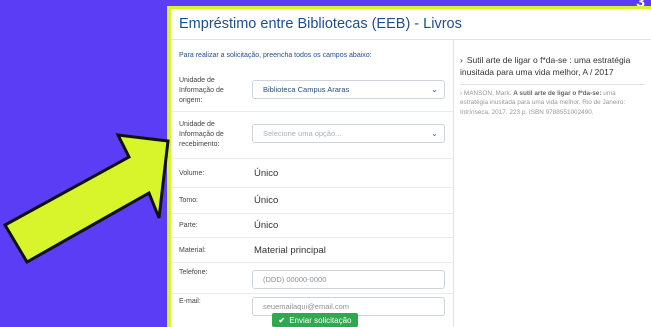 Image resolution: width=651 pixels, height=327 pixels. I want to click on volume-value: Único, so click(266, 173).